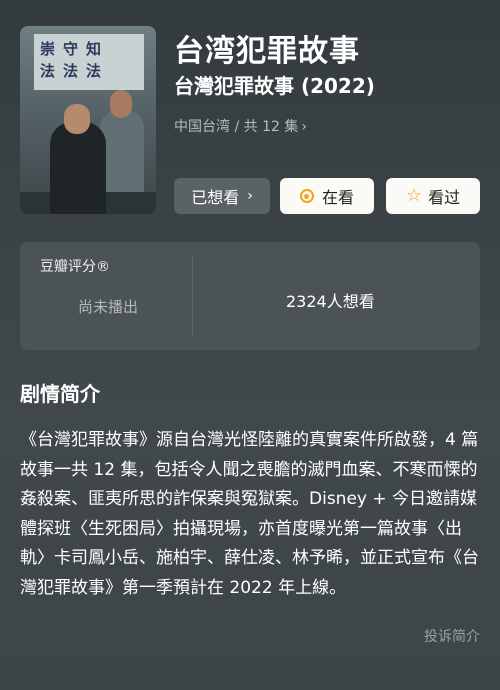 This screenshot has height=690, width=500. Describe the element at coordinates (215, 197) in the screenshot. I see `want-to-watch-label: 已想看` at that location.